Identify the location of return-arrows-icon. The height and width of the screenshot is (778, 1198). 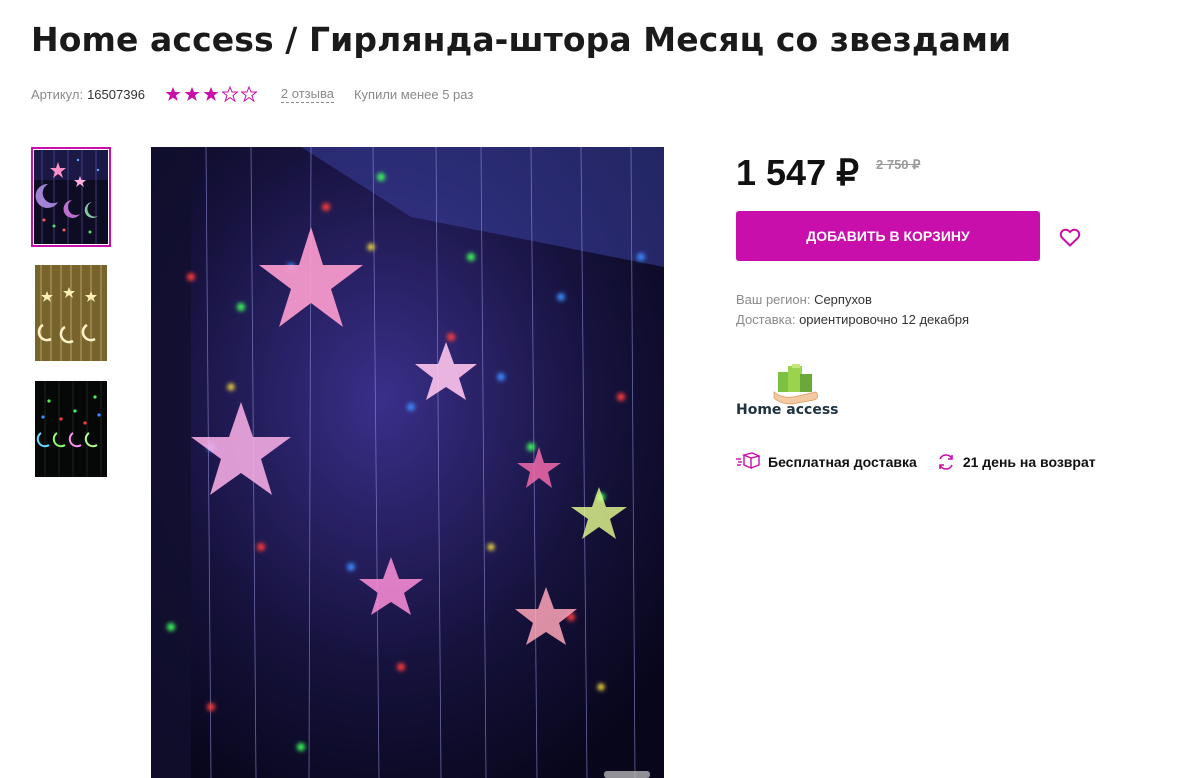
(946, 462).